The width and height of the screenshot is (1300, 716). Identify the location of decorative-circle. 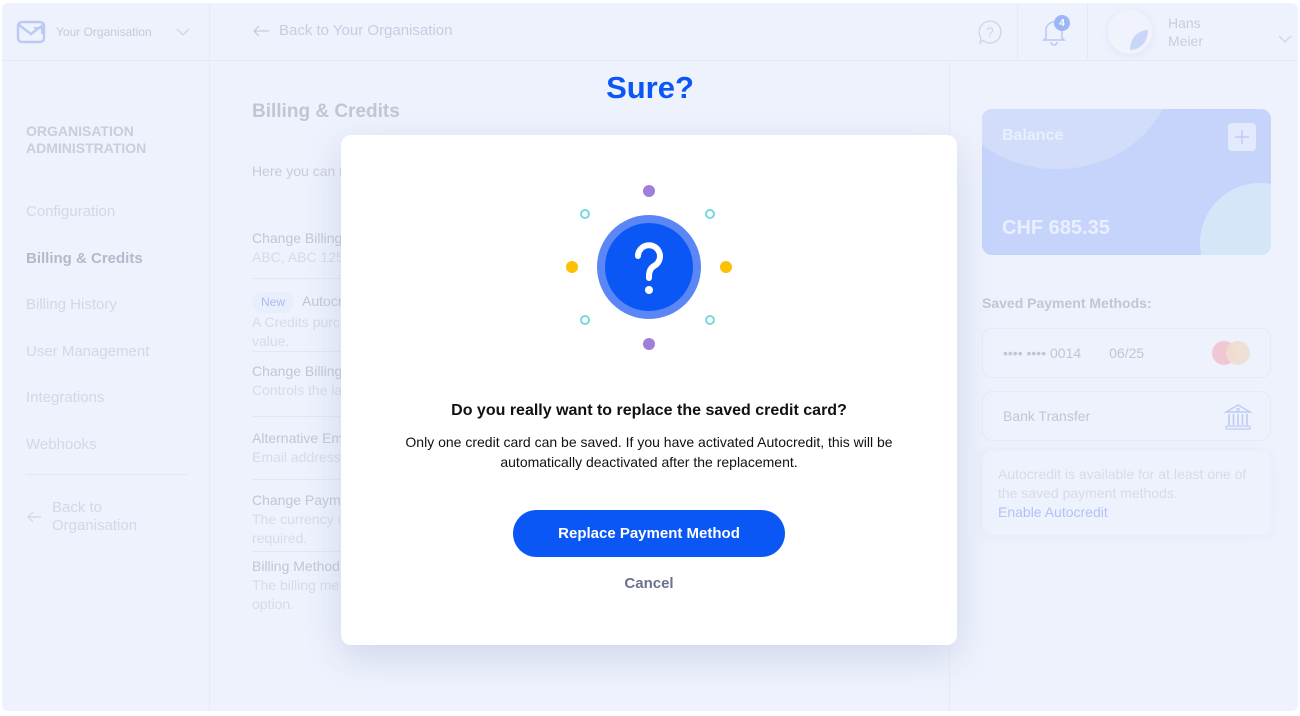
(1235, 219).